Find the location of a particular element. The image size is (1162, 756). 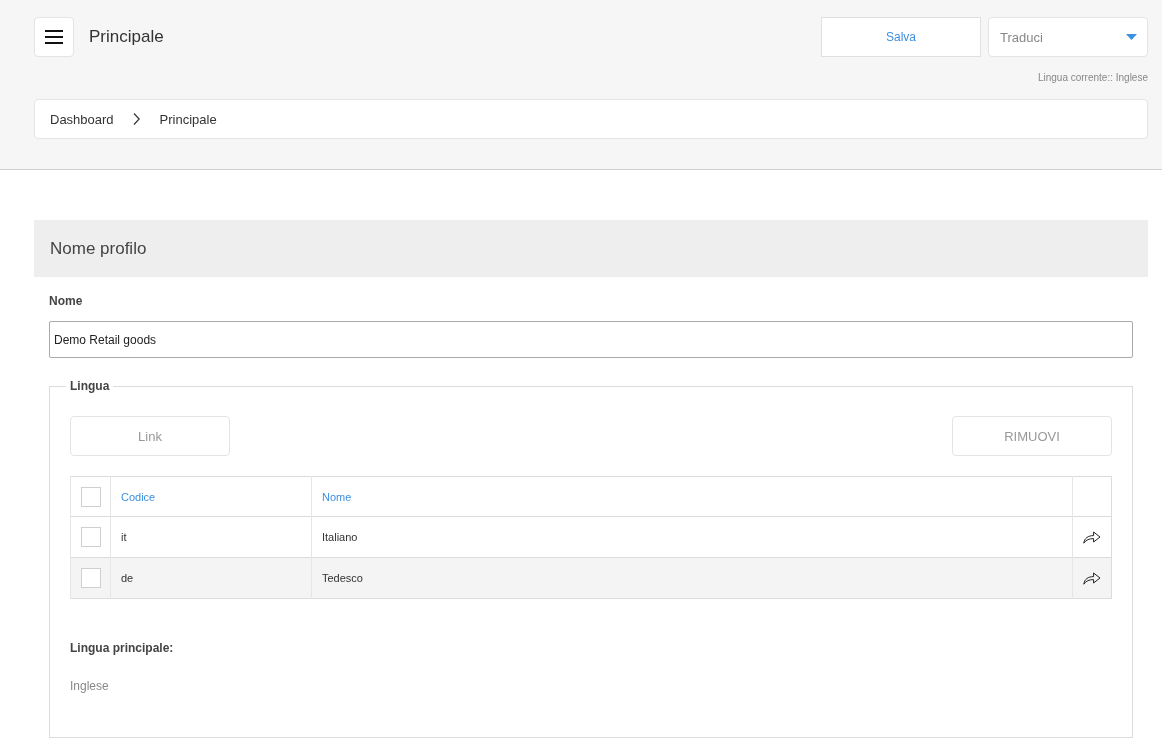

breadcrumb-link: Principale is located at coordinates (188, 119).